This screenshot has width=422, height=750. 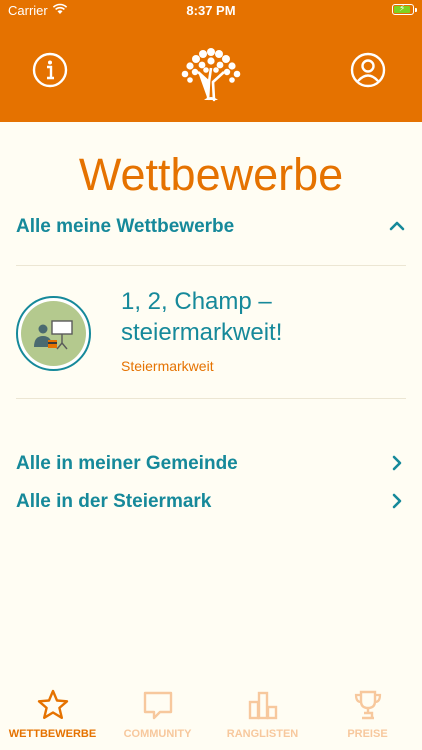 I want to click on competition-avatar, so click(x=53, y=333).